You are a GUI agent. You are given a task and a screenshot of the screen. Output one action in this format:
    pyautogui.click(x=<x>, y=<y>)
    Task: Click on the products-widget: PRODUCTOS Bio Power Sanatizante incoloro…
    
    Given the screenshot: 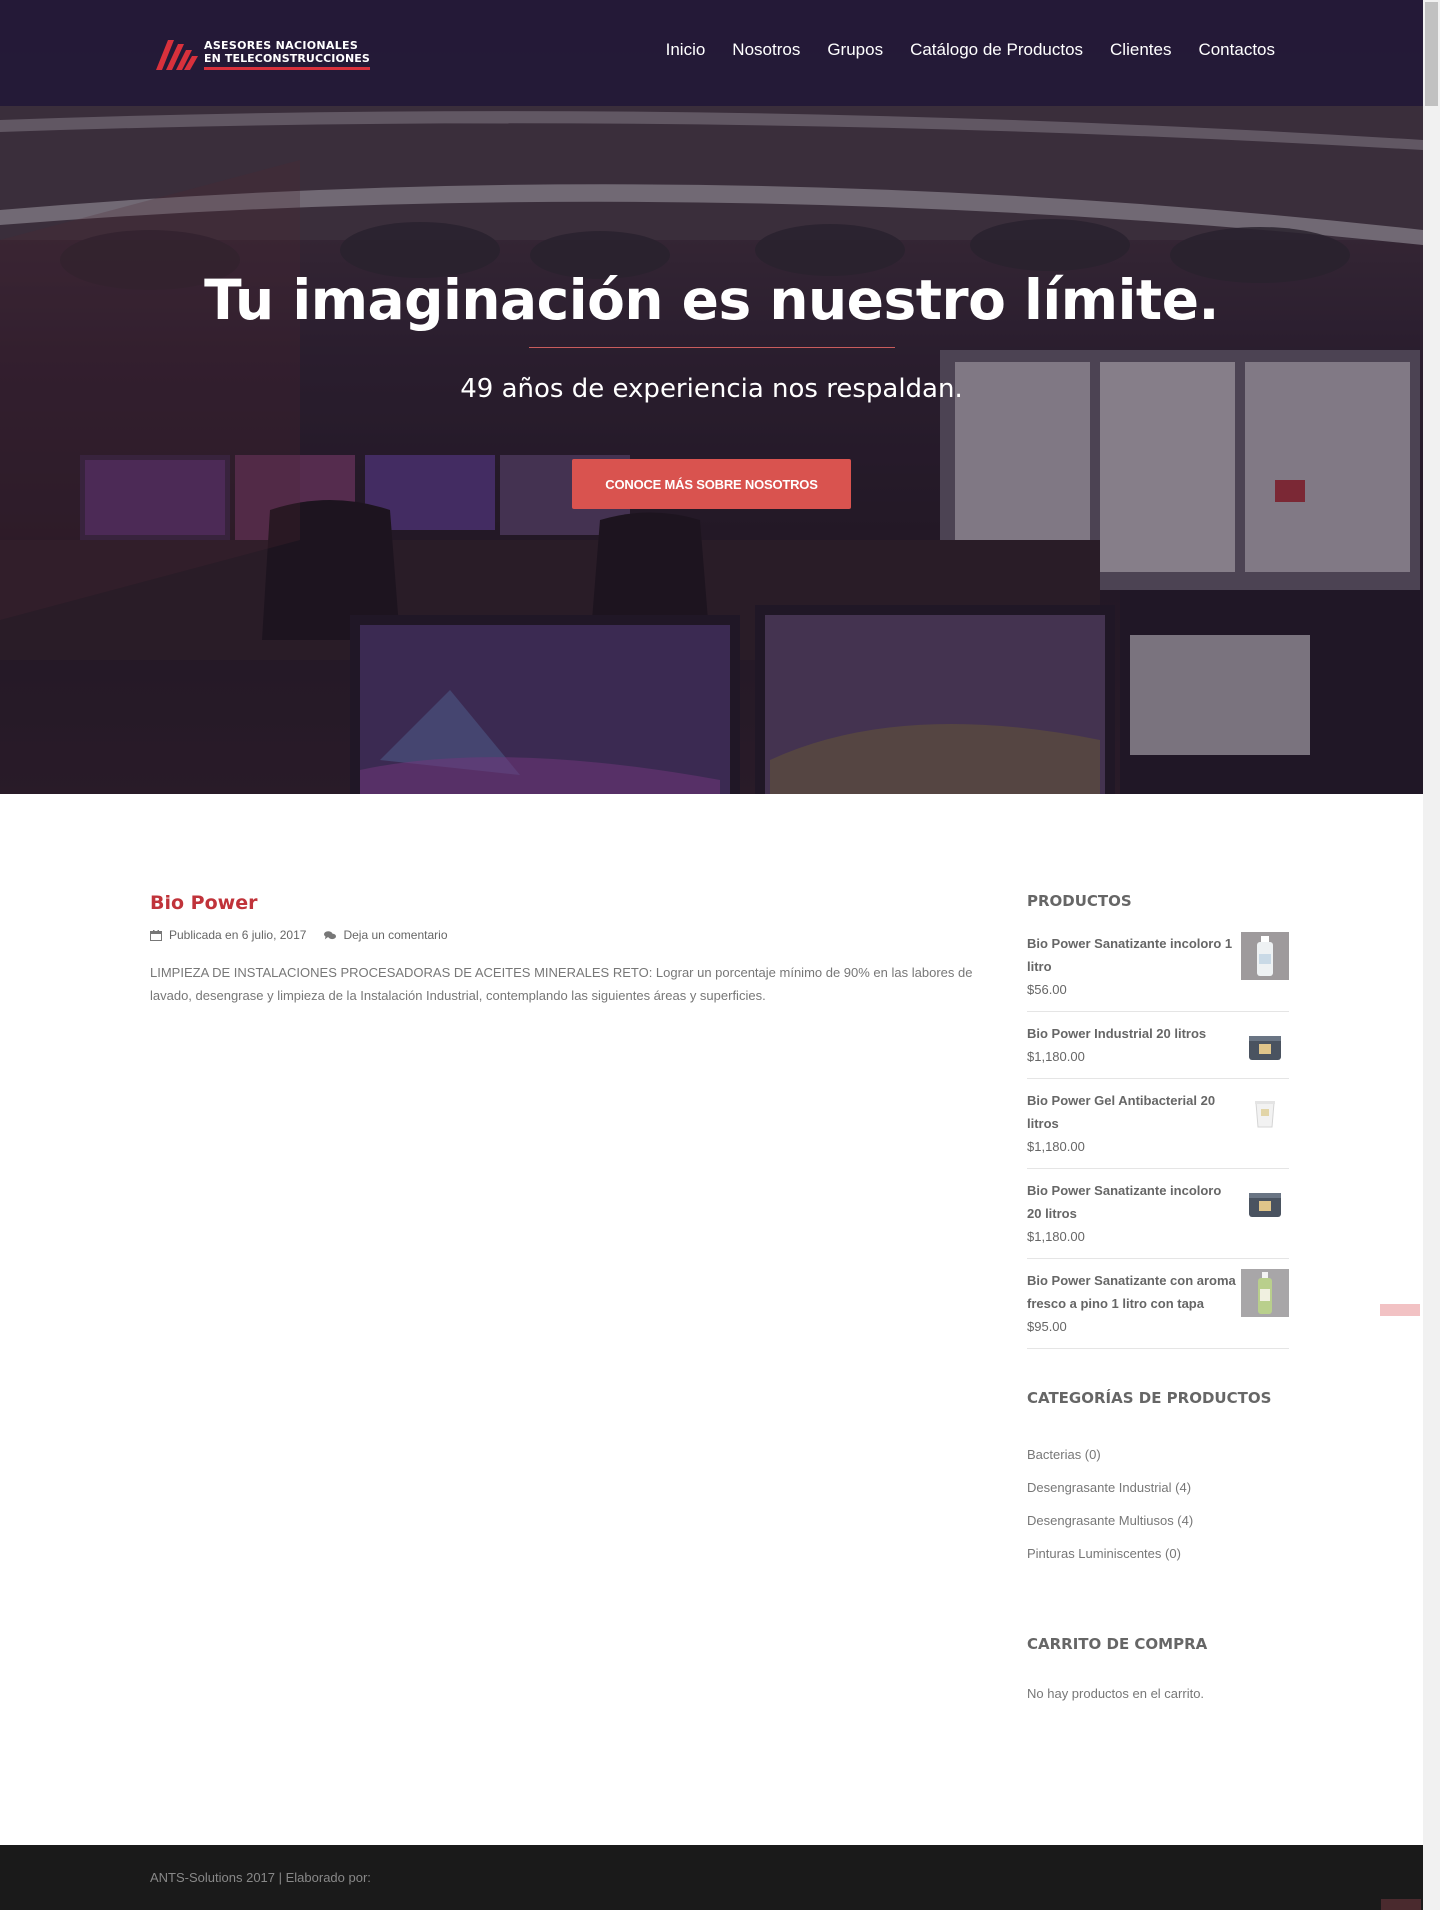 What is the action you would take?
    pyautogui.click(x=1158, y=1125)
    